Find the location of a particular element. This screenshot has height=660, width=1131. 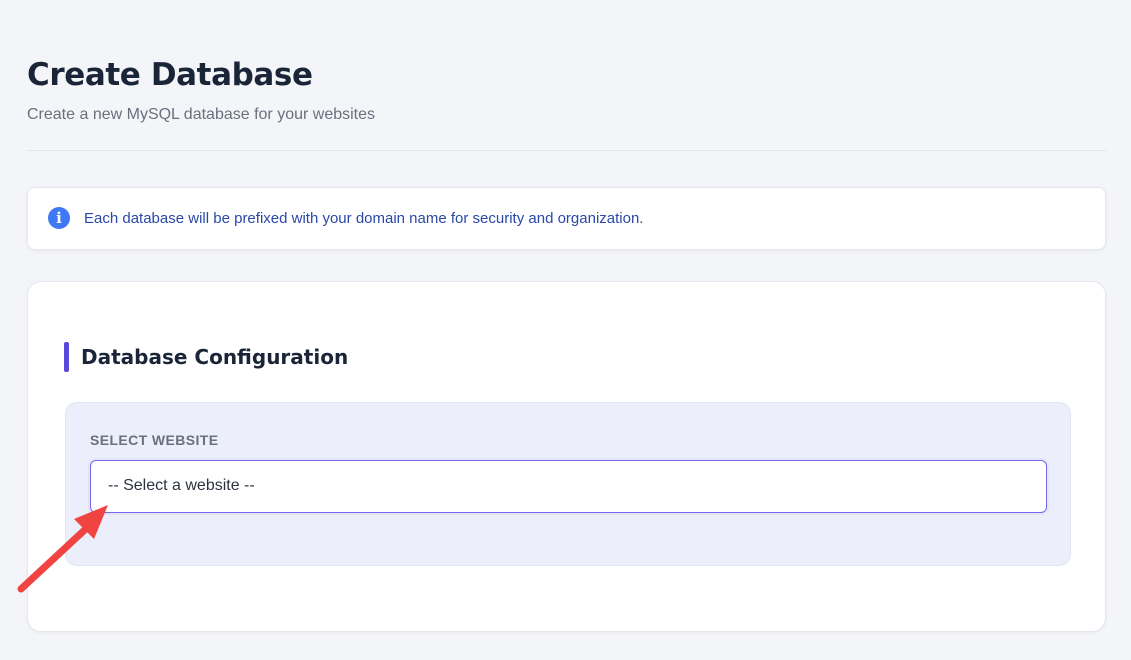

arrow-shaft is located at coordinates (55, 557).